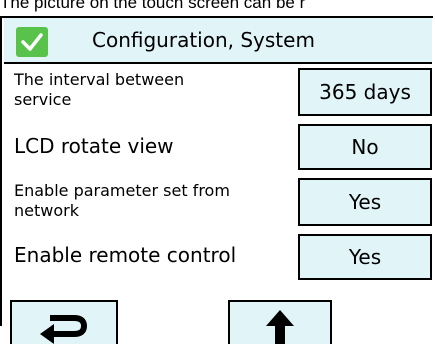 This screenshot has height=344, width=435. I want to click on service-interval-button: 365 days, so click(365, 92).